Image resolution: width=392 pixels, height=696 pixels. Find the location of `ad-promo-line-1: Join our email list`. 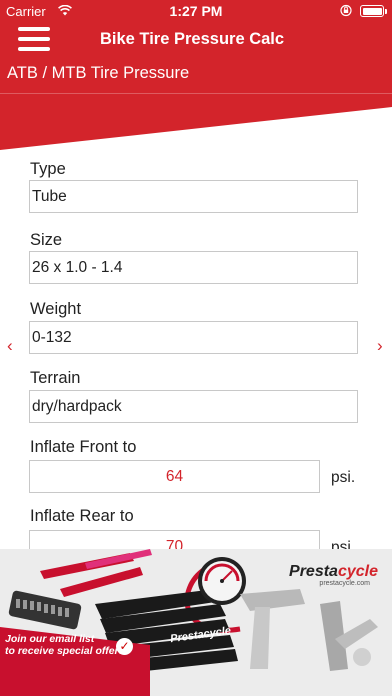

ad-promo-line-1: Join our email list is located at coordinates (50, 639).